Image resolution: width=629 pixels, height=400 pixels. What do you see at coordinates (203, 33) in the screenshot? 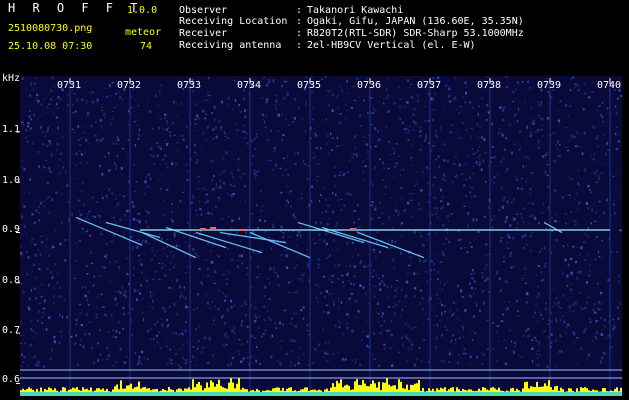
I see `receiver-label: Receiver` at bounding box center [203, 33].